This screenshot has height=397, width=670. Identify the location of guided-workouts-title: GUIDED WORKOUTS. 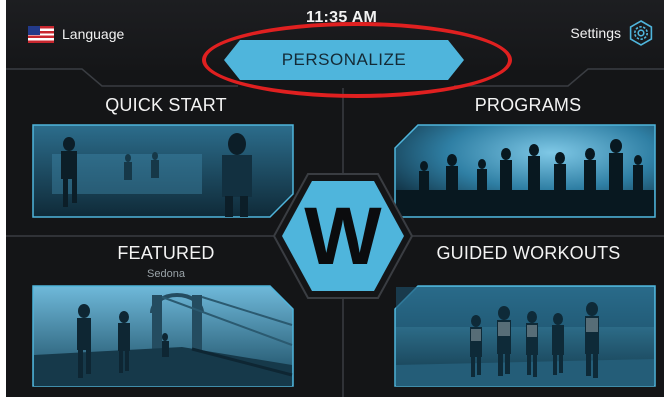
(528, 253).